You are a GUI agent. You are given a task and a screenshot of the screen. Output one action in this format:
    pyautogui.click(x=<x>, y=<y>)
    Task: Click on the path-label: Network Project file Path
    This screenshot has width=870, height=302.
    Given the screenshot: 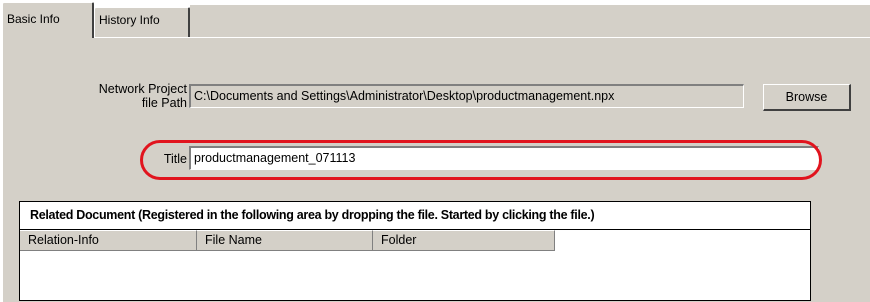 What is the action you would take?
    pyautogui.click(x=105, y=96)
    